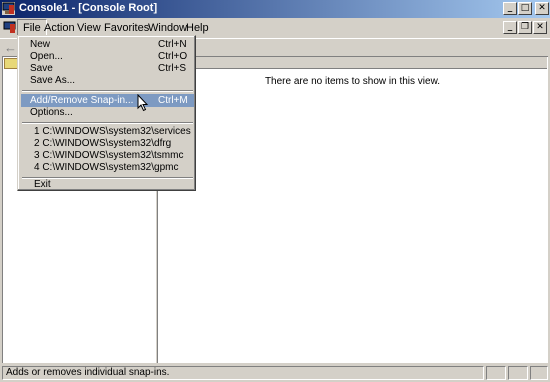 Image resolution: width=550 pixels, height=382 pixels. What do you see at coordinates (197, 28) in the screenshot?
I see `menu-help: Help` at bounding box center [197, 28].